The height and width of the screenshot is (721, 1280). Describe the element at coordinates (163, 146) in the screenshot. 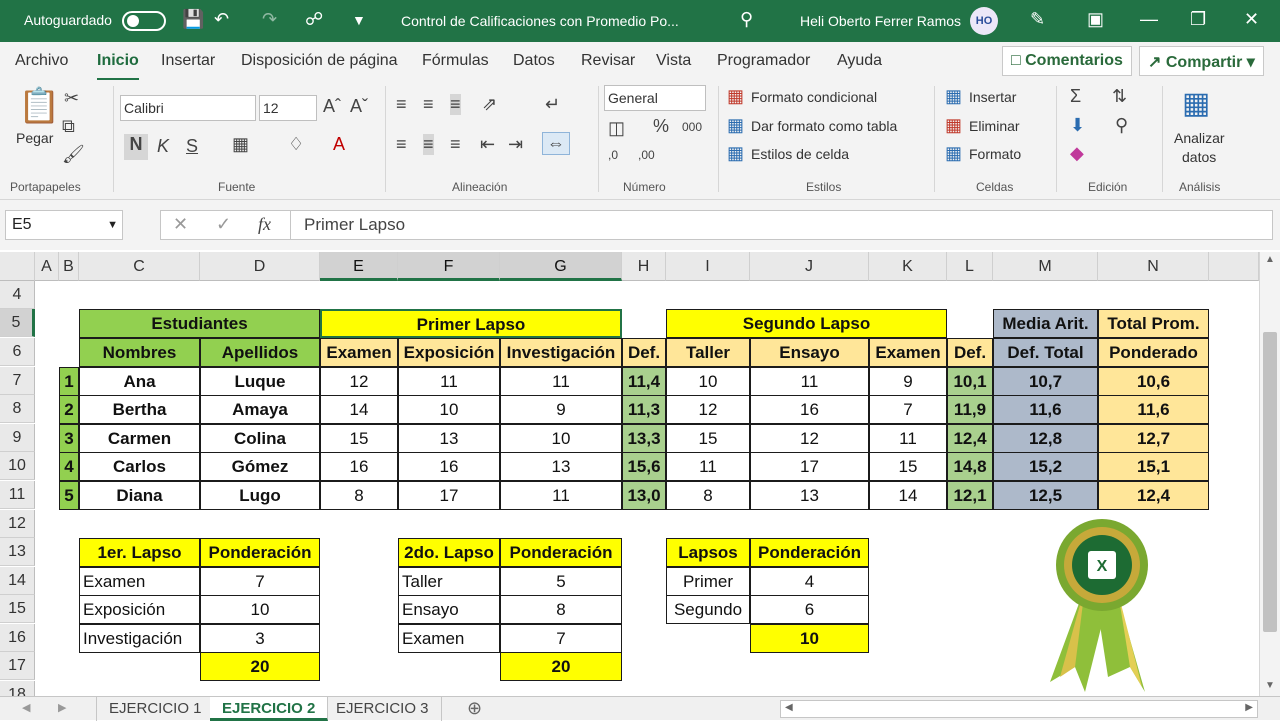

I see `italic-button: K` at that location.